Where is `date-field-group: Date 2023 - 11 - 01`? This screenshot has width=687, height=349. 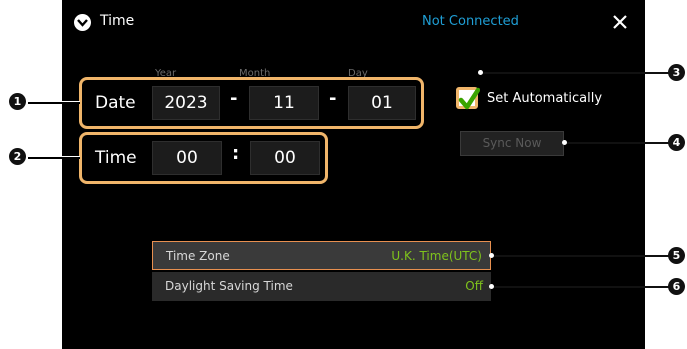
date-field-group: Date 2023 - 11 - 01 is located at coordinates (251, 103).